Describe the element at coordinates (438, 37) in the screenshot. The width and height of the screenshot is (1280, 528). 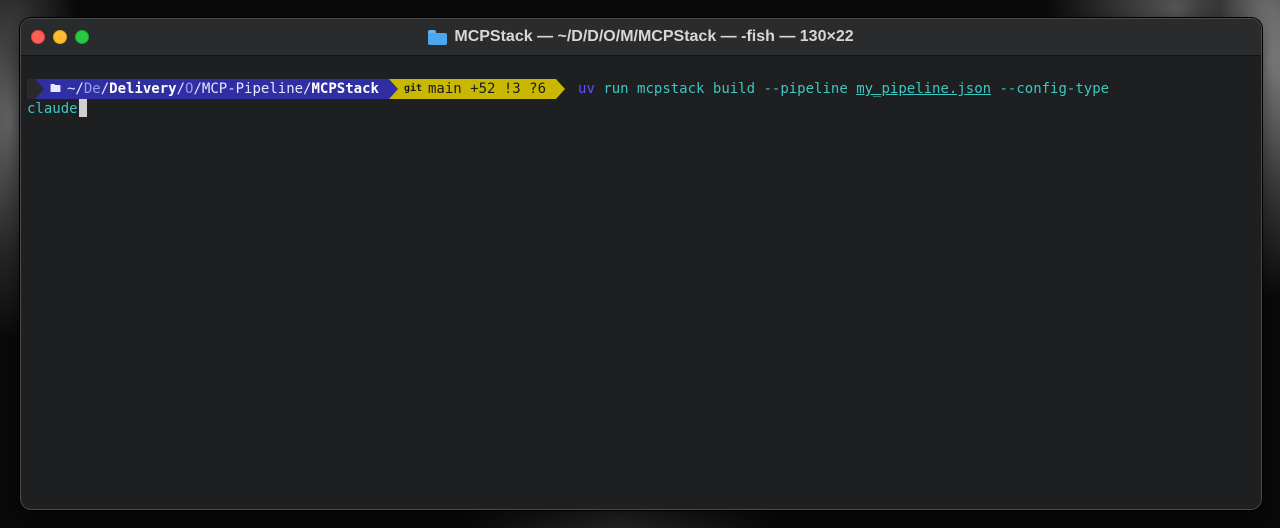
I see `folder-icon` at that location.